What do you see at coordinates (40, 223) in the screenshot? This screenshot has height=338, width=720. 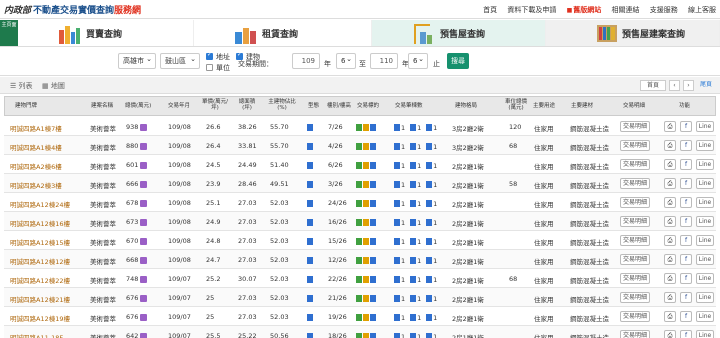 I see `cell-address: 明誠四路A12棟16樓` at bounding box center [40, 223].